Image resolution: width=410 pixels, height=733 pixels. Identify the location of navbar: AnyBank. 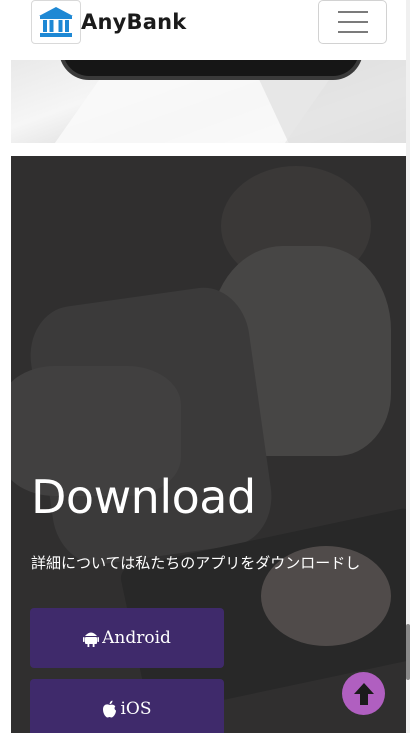
(208, 30).